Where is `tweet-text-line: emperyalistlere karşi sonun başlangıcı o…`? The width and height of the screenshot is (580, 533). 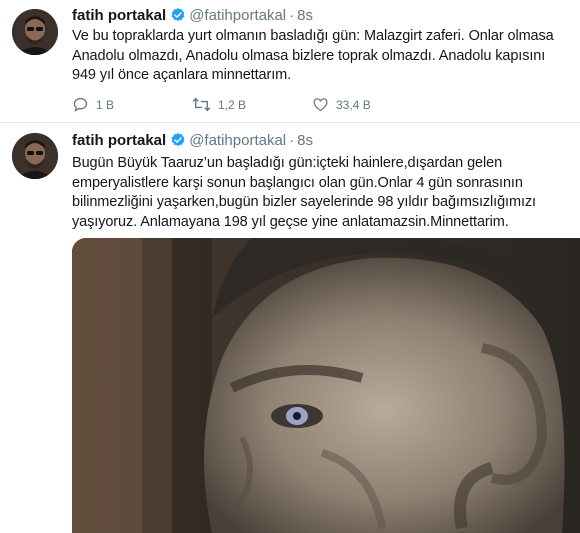 tweet-text-line: emperyalistlere karşi sonun başlangıcı o… is located at coordinates (297, 182).